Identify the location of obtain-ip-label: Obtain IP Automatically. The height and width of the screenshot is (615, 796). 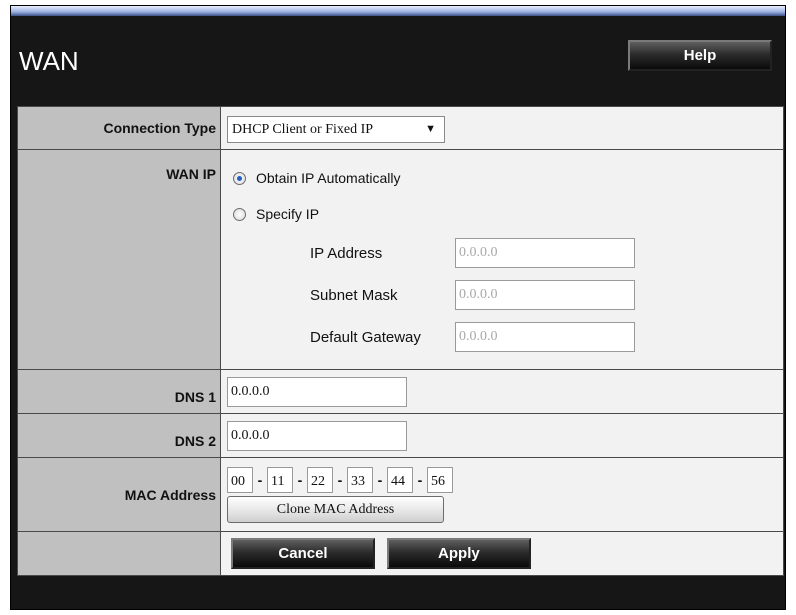
(328, 178).